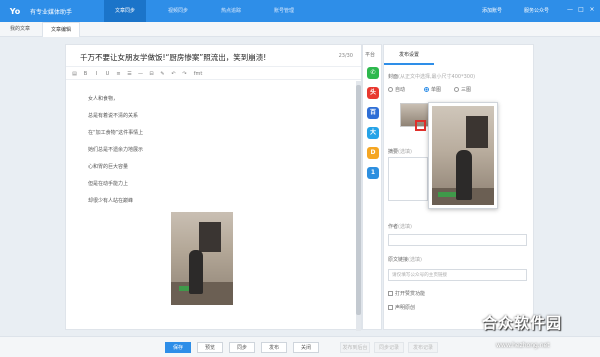  I want to click on body-line: 在“加工食物”这件事情上, so click(116, 133).